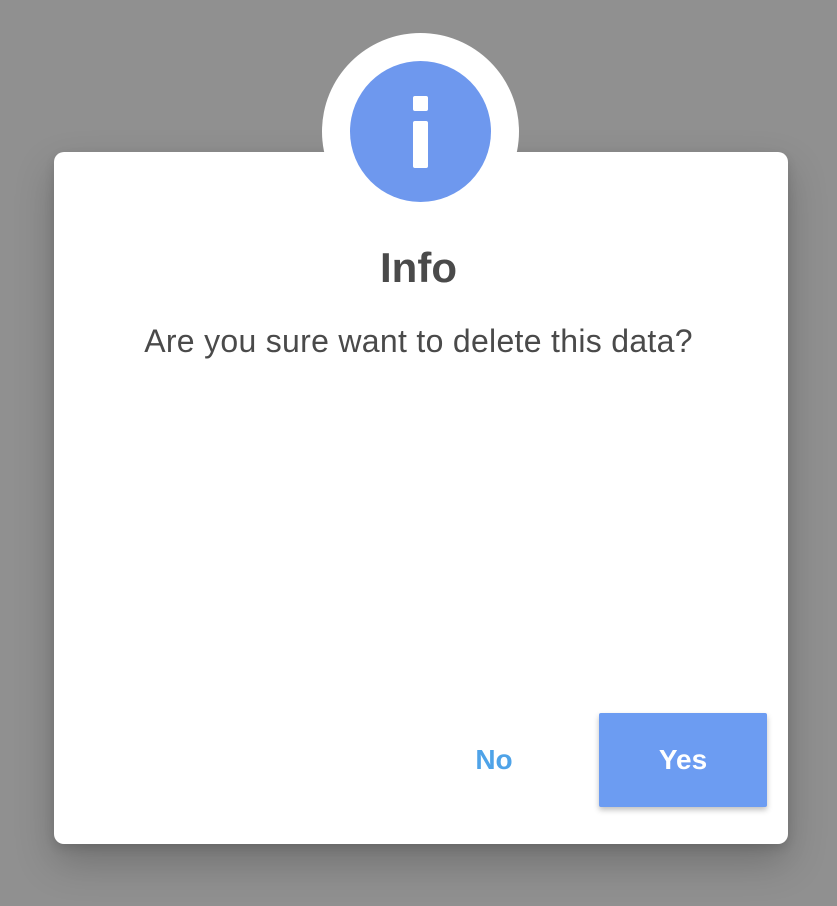 This screenshot has height=906, width=837. What do you see at coordinates (420, 144) in the screenshot?
I see `info-icon-stem` at bounding box center [420, 144].